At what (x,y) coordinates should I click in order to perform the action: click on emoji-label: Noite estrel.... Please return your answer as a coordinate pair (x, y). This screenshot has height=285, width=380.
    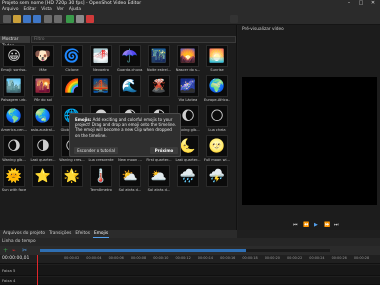
    Looking at the image, I should click on (159, 70).